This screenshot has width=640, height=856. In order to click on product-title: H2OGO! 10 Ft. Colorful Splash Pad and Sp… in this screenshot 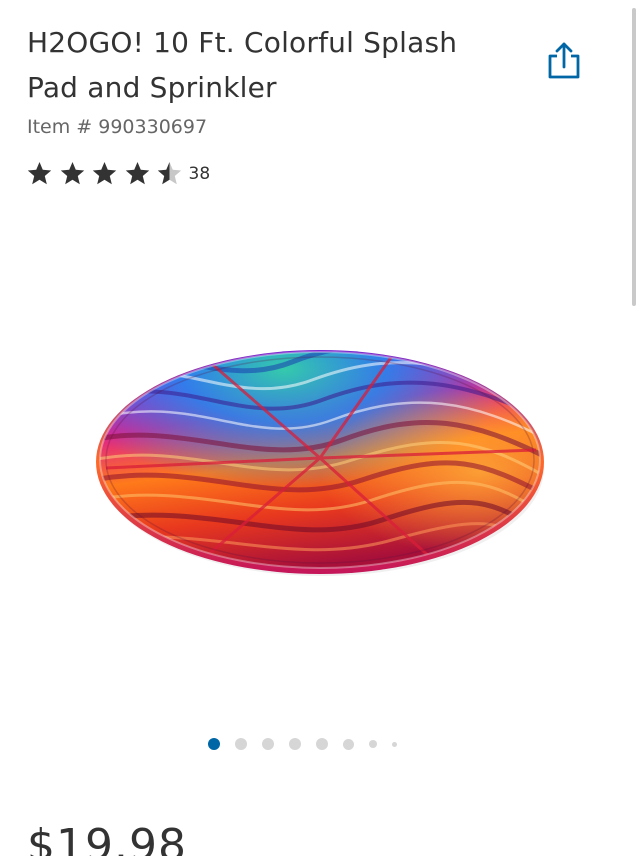, I will do `click(242, 65)`.